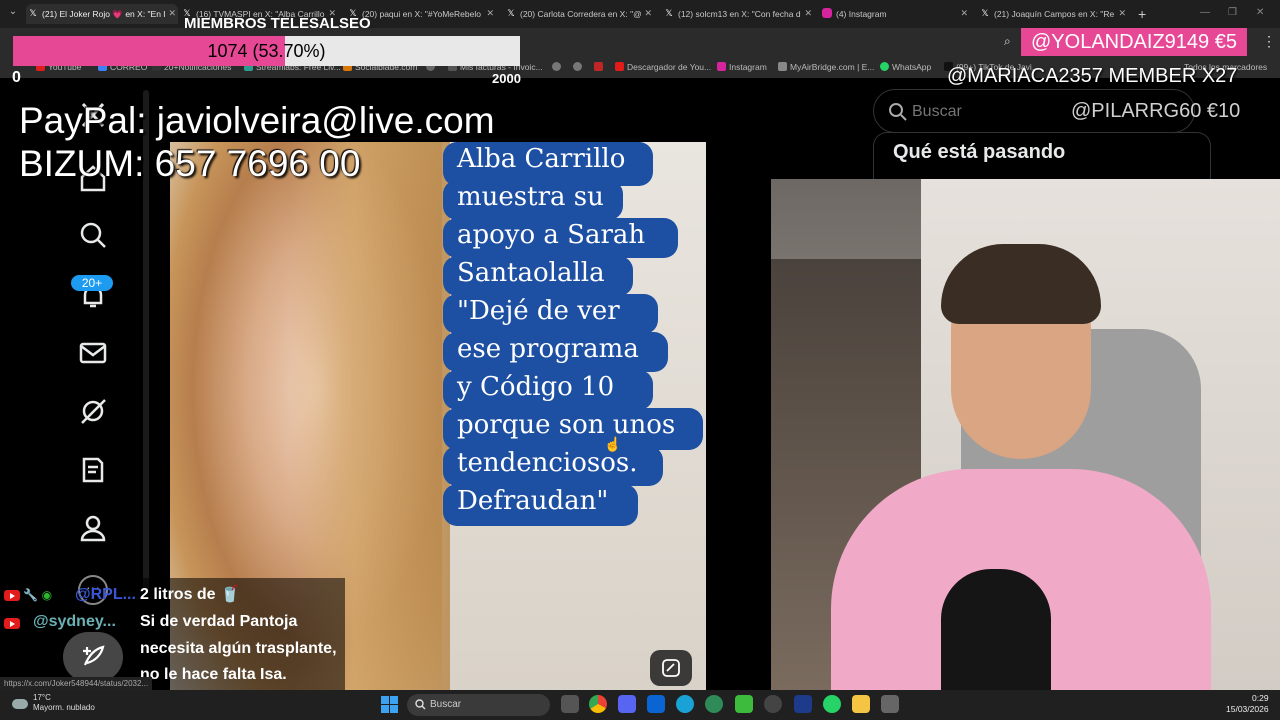 The width and height of the screenshot is (1280, 720). I want to click on feather-plus-icon, so click(94, 655).